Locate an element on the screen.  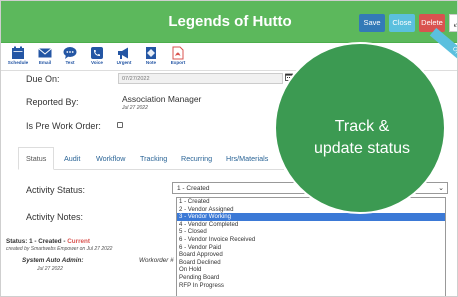
toolbar-label: Export is located at coordinates (178, 62).